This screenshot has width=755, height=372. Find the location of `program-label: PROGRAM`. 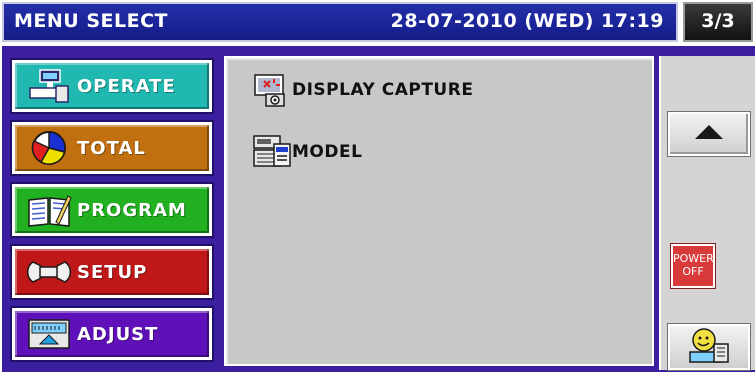

program-label: PROGRAM is located at coordinates (132, 210).